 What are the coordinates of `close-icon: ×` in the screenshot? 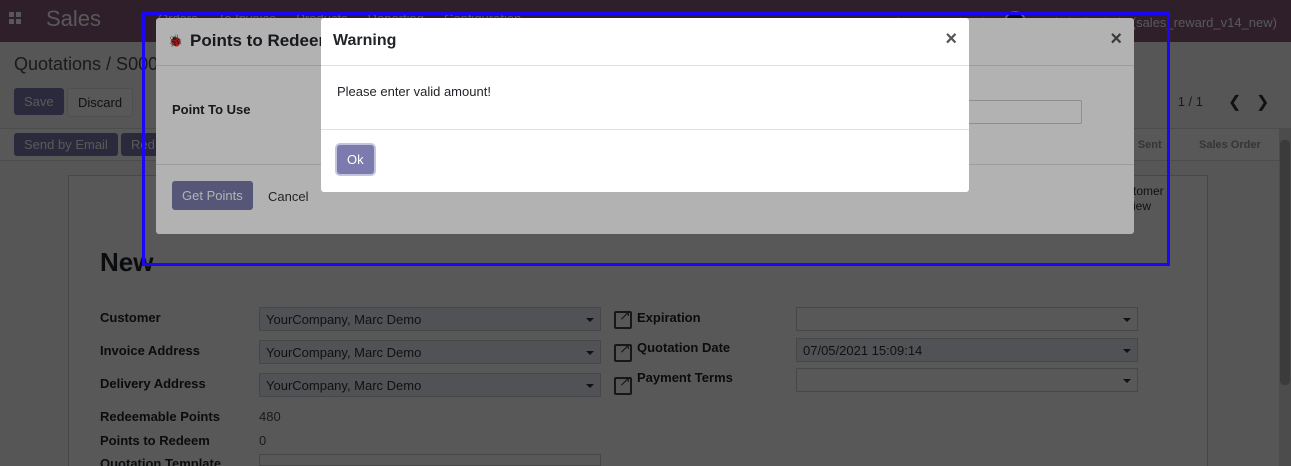 It's located at (951, 39).